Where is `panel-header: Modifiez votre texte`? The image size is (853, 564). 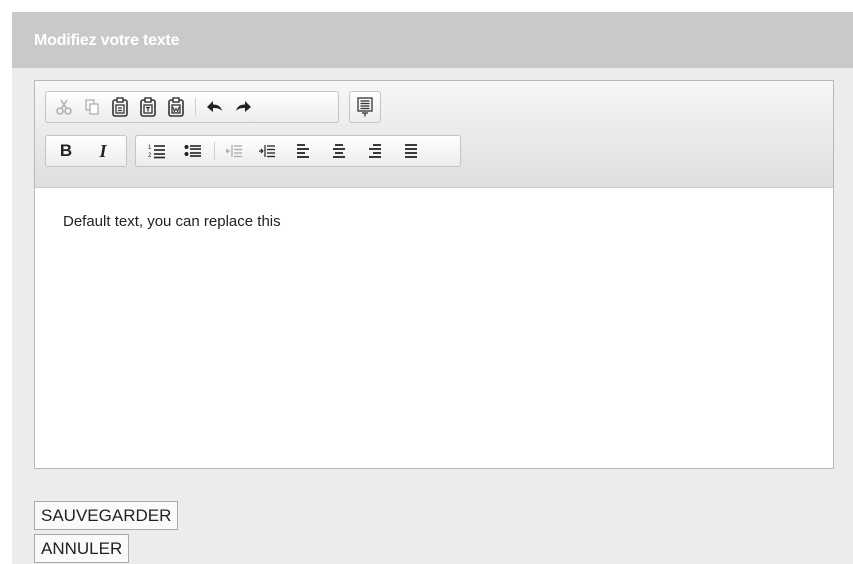 panel-header: Modifiez votre texte is located at coordinates (432, 40).